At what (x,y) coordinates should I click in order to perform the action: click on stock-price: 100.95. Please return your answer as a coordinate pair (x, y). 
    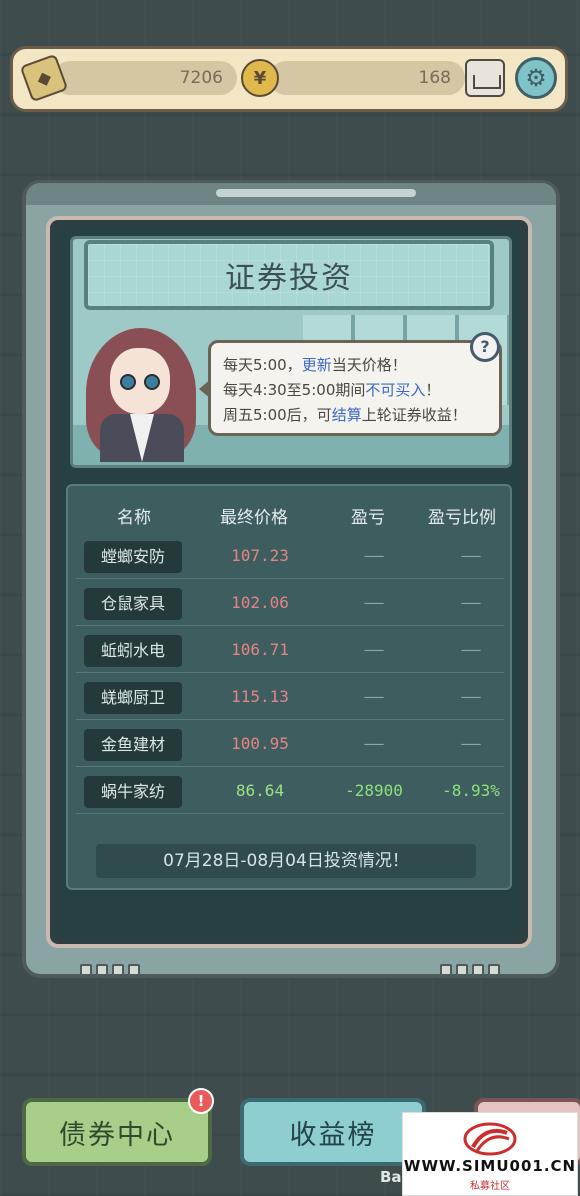
    Looking at the image, I should click on (260, 743).